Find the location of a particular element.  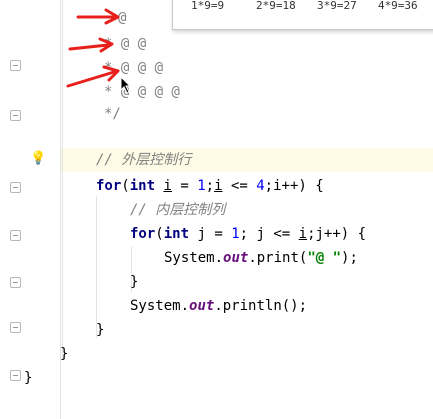

string-literal: "@ " is located at coordinates (324, 258).